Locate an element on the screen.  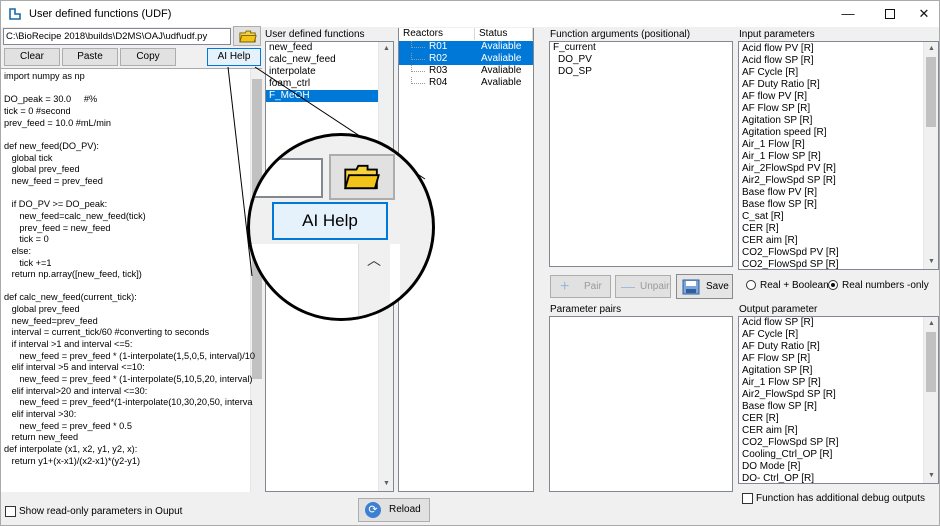
output-param-item: Air_1 Flow SP [R] is located at coordinates (830, 383).